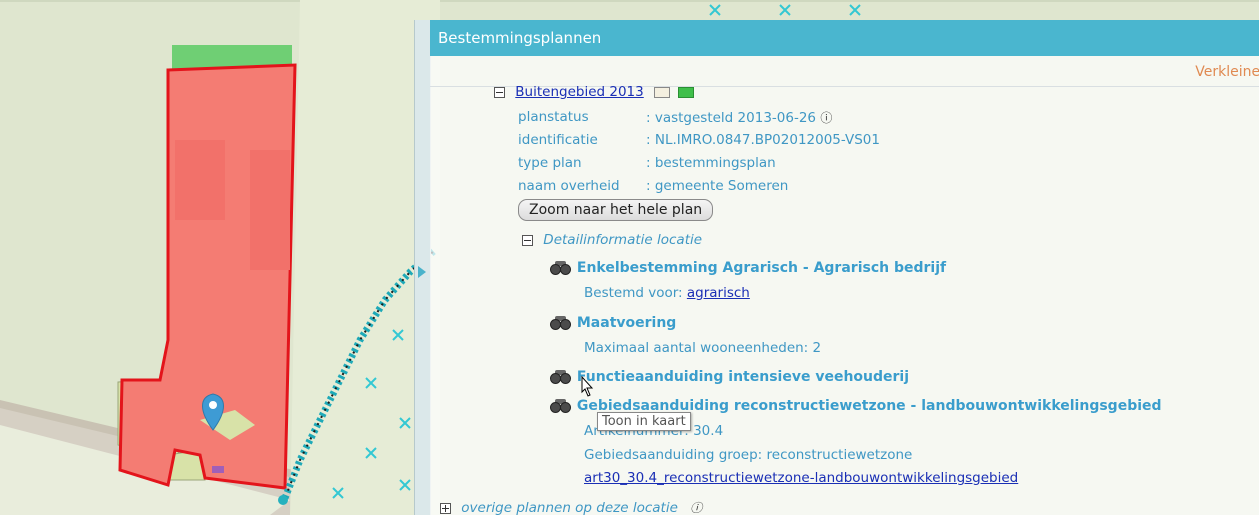 The height and width of the screenshot is (515, 1259). I want to click on detail-item-line: Maximaal aantal wooneenheden: 2, so click(703, 348).